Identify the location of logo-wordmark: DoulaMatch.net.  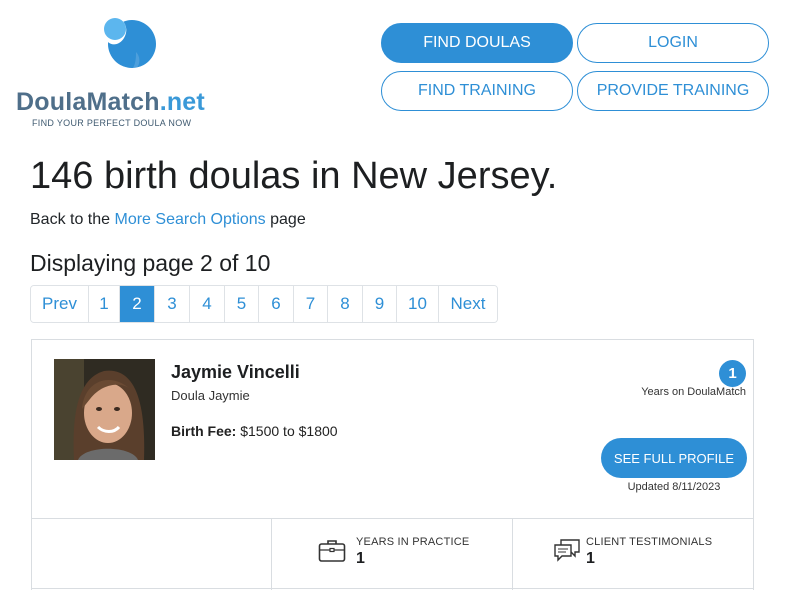
(110, 102).